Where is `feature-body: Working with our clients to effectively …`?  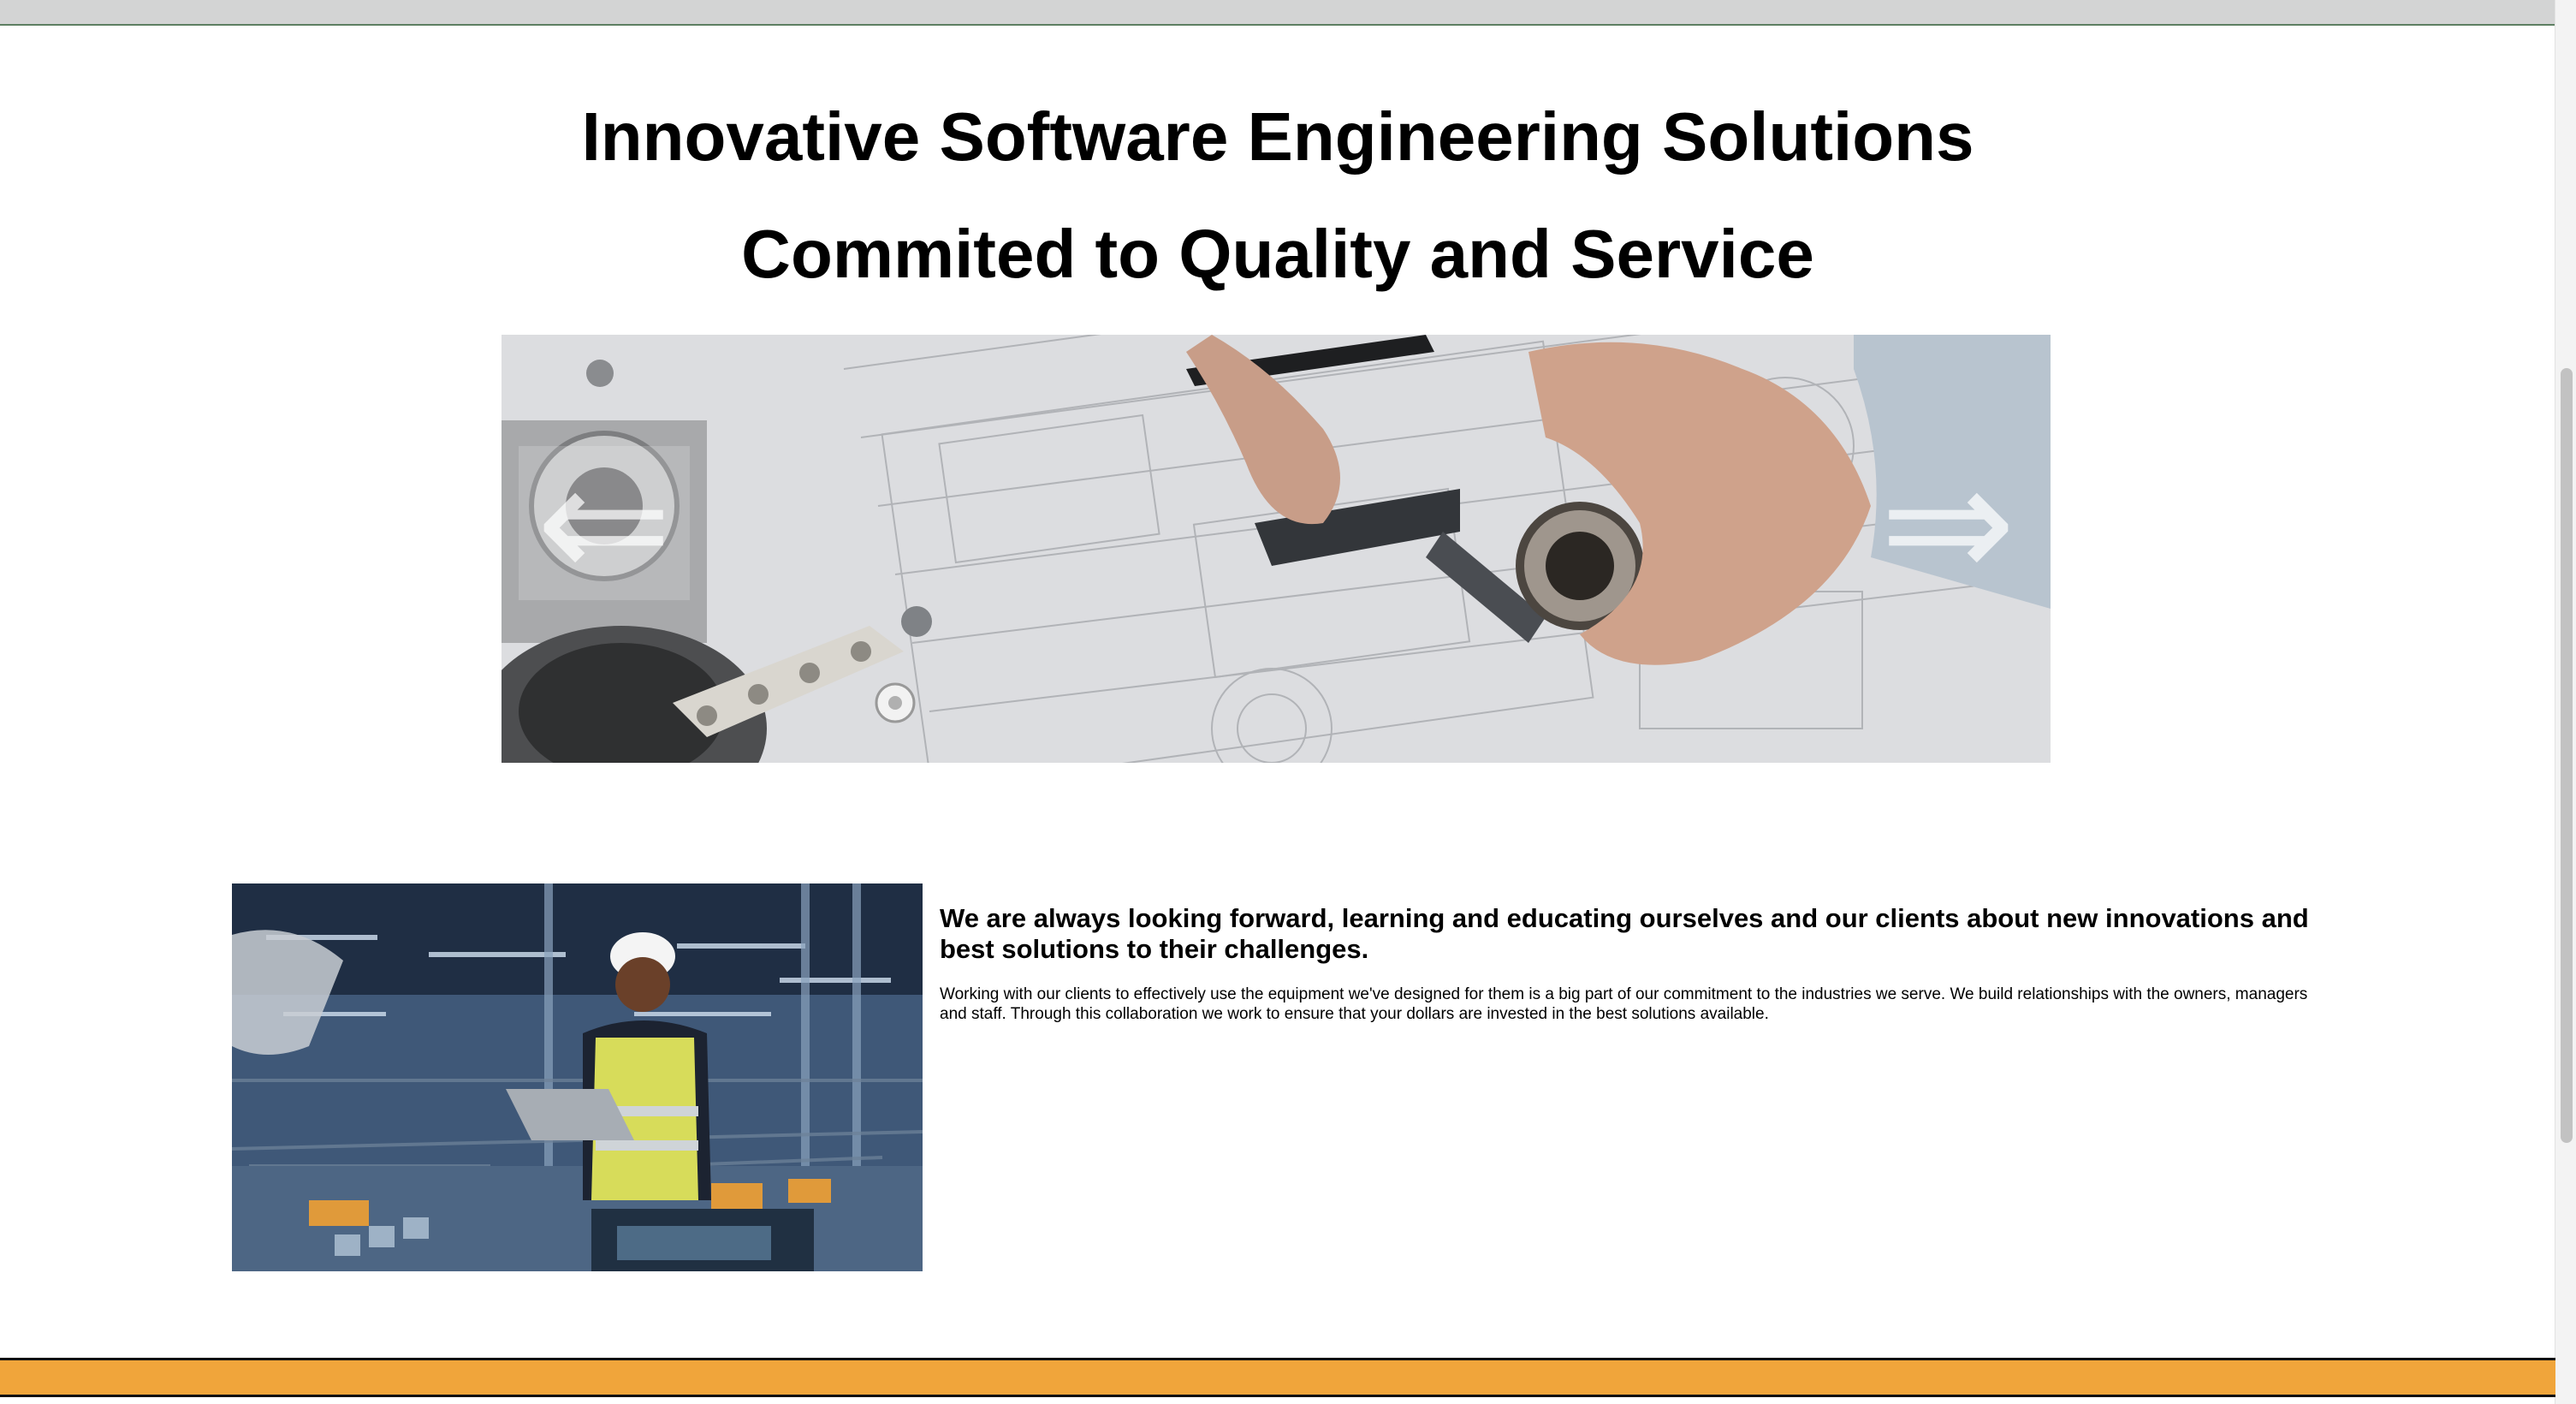
feature-body: Working with our clients to effectively … is located at coordinates (1624, 1004).